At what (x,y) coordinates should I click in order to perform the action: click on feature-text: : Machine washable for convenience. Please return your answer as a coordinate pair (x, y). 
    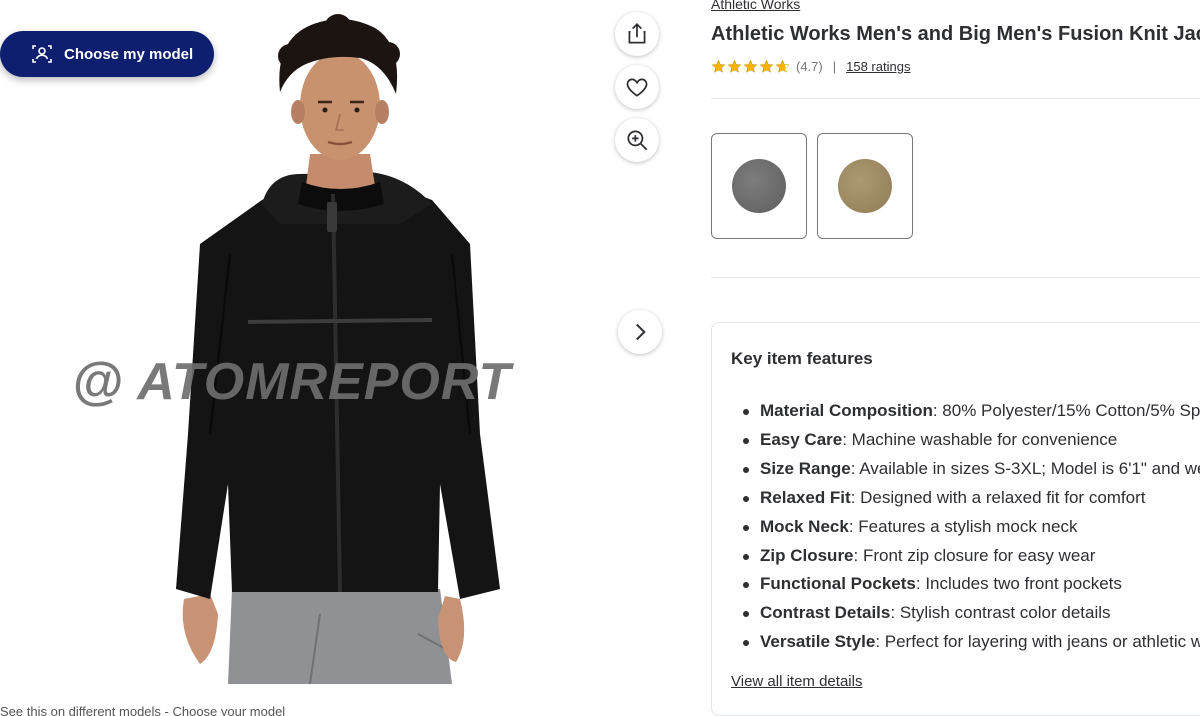
    Looking at the image, I should click on (980, 439).